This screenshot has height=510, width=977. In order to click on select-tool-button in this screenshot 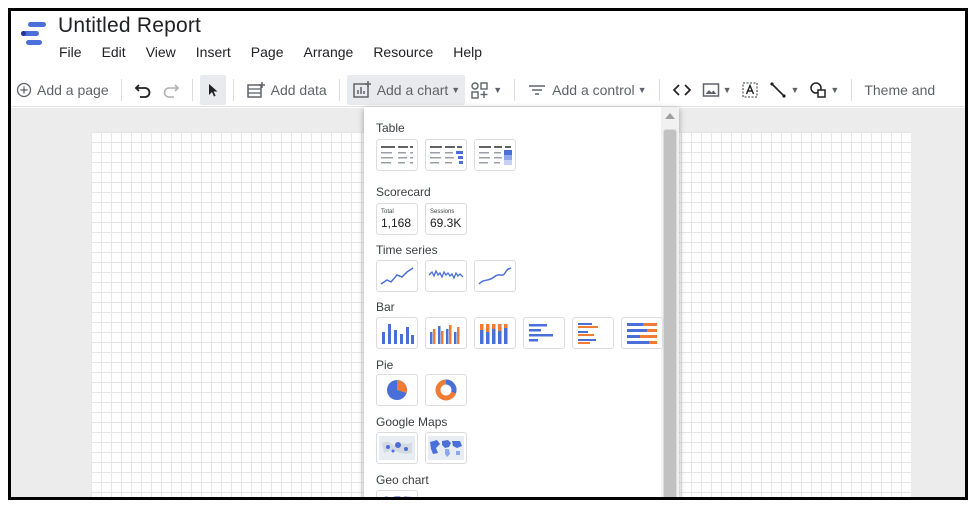, I will do `click(212, 89)`.